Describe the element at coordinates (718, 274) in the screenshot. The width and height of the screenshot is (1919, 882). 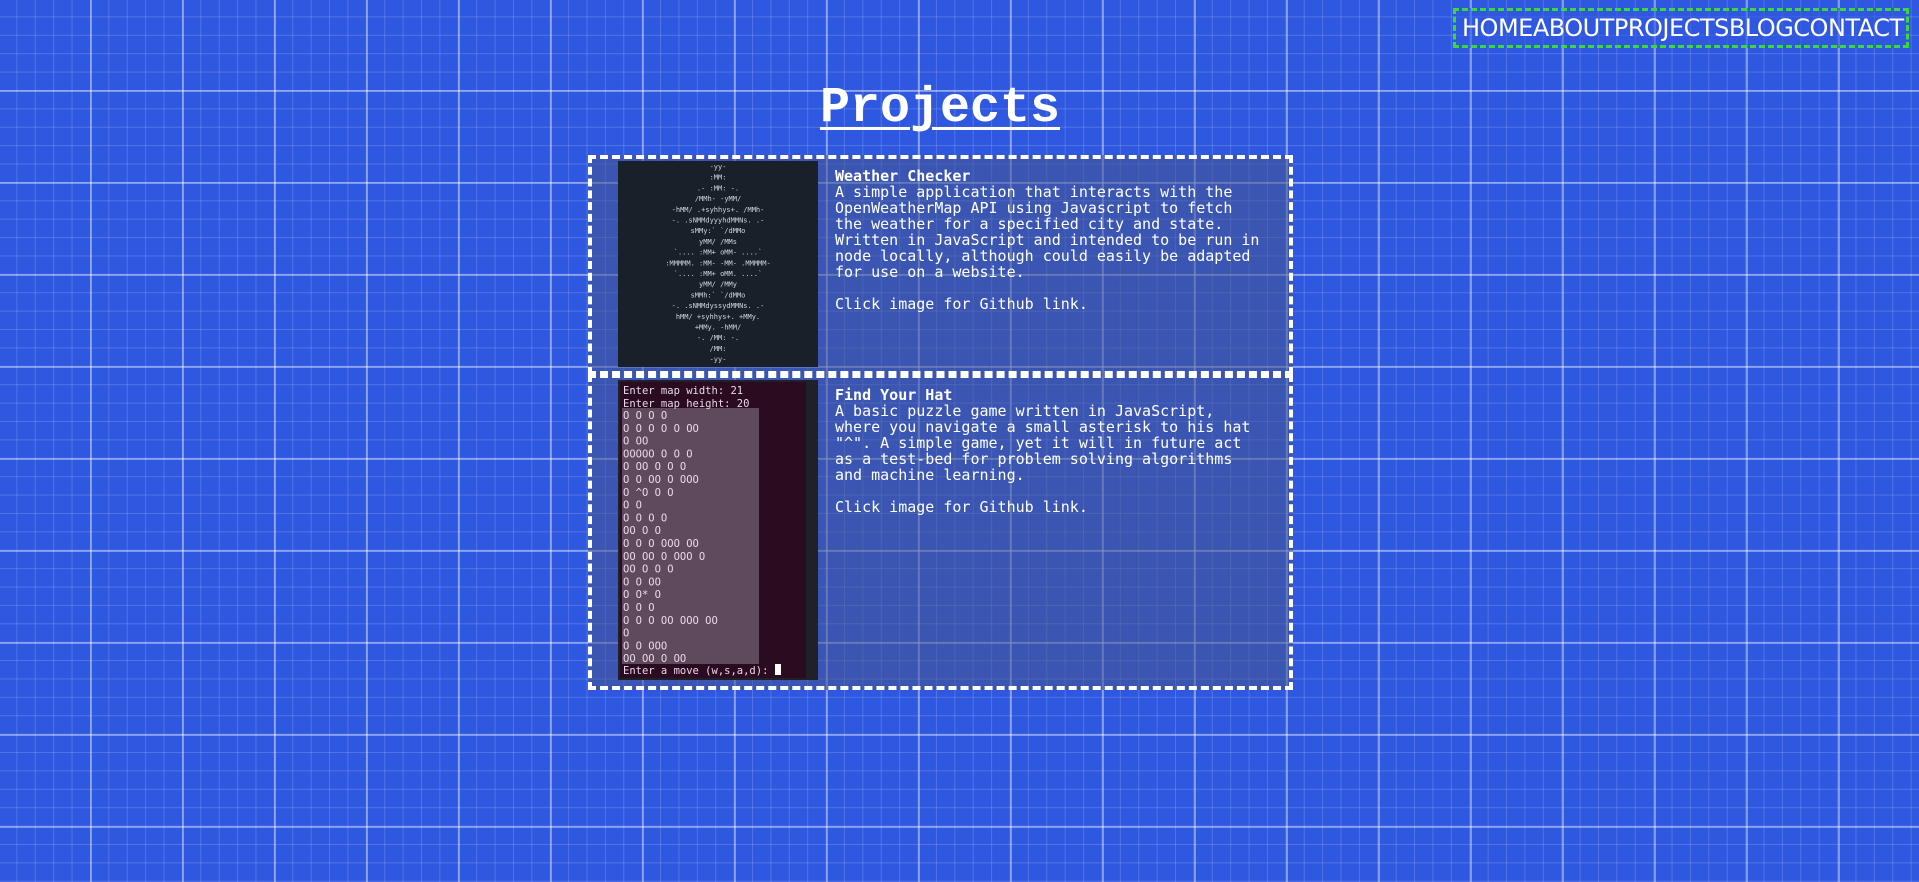
I see `ascii-art-line: `.... :MM+ oMM. ....`` at that location.